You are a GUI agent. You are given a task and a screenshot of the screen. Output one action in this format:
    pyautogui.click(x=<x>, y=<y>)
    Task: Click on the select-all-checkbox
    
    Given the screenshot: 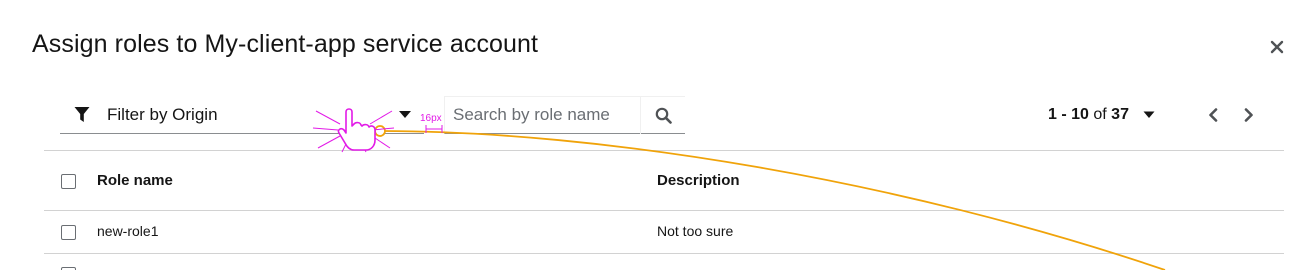 What is the action you would take?
    pyautogui.click(x=68, y=181)
    